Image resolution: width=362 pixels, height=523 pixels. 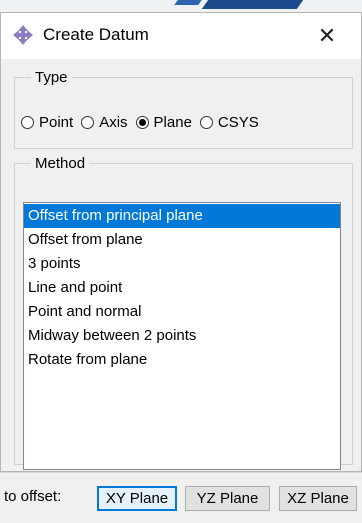 I want to click on type-radio-row: Point Axis Plane CSYS, so click(x=144, y=122).